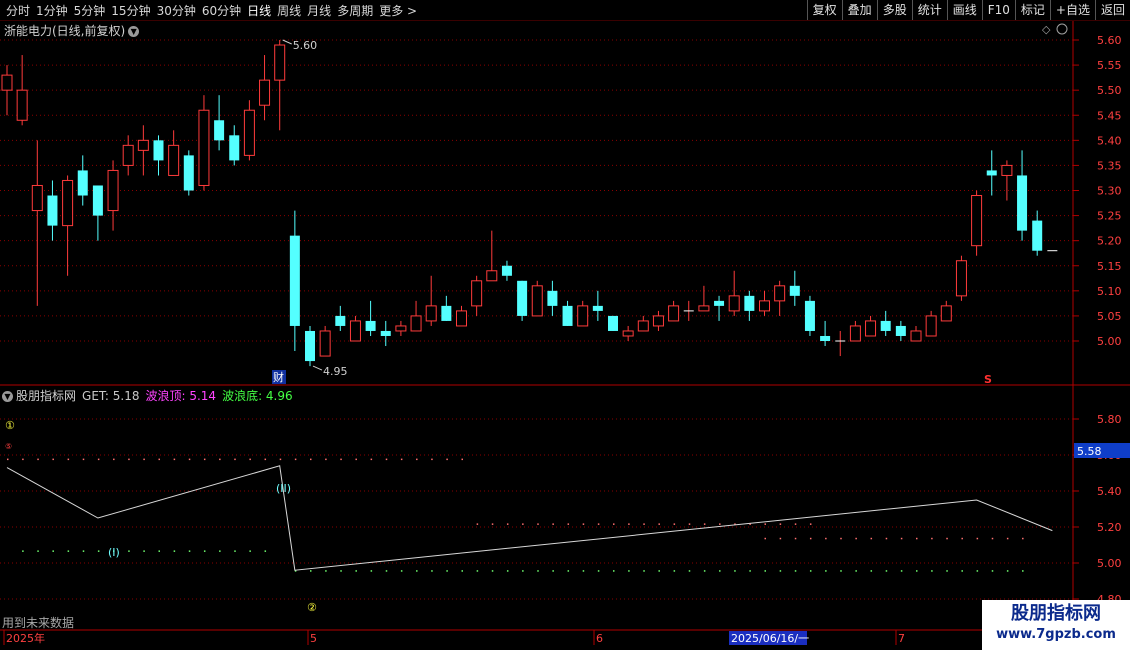 The height and width of the screenshot is (650, 1130). Describe the element at coordinates (147, 395) in the screenshot. I see `indicator-title: ▼ 股朋指标网 GET: 5.18 波浪顶: 5.14 波浪底: 4.96` at that location.